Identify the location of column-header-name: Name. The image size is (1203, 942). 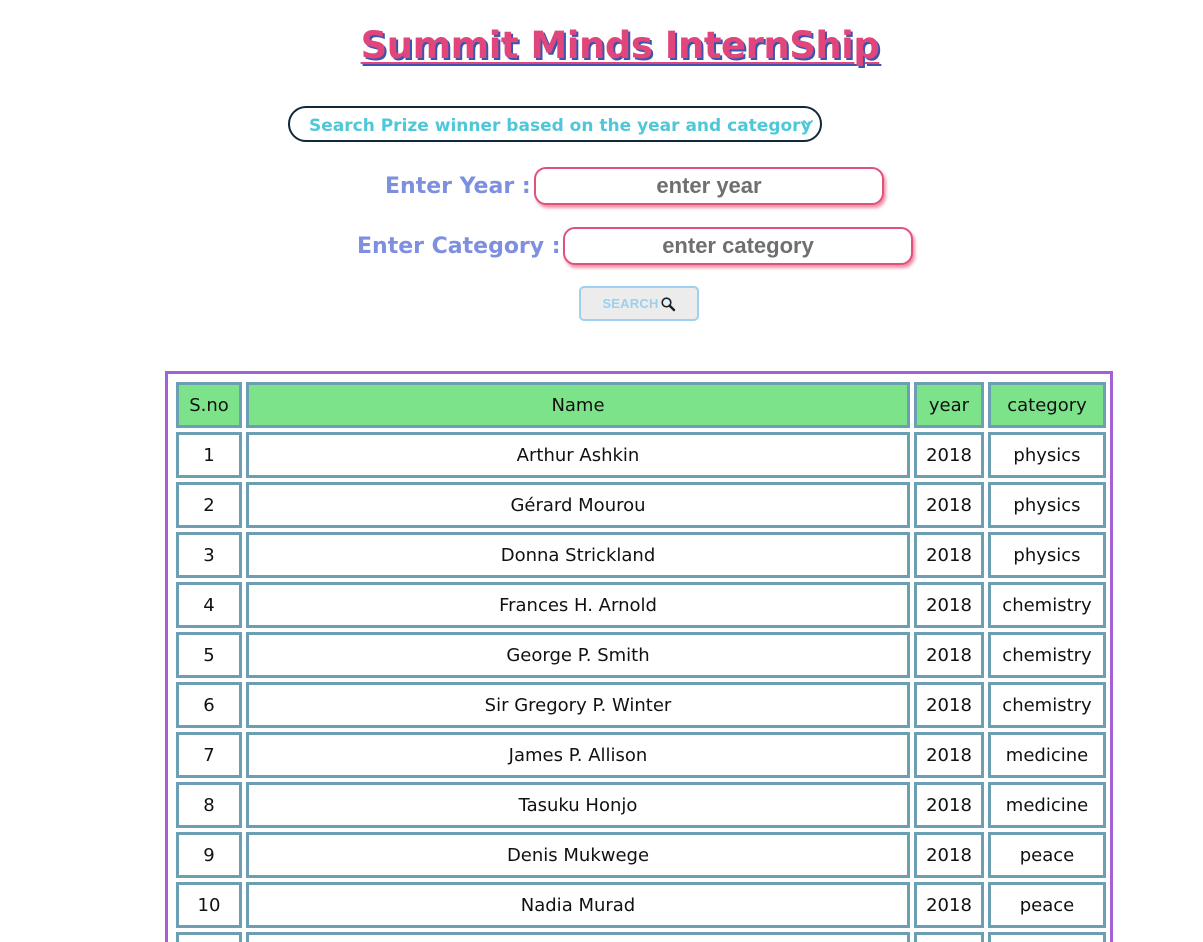
(578, 405).